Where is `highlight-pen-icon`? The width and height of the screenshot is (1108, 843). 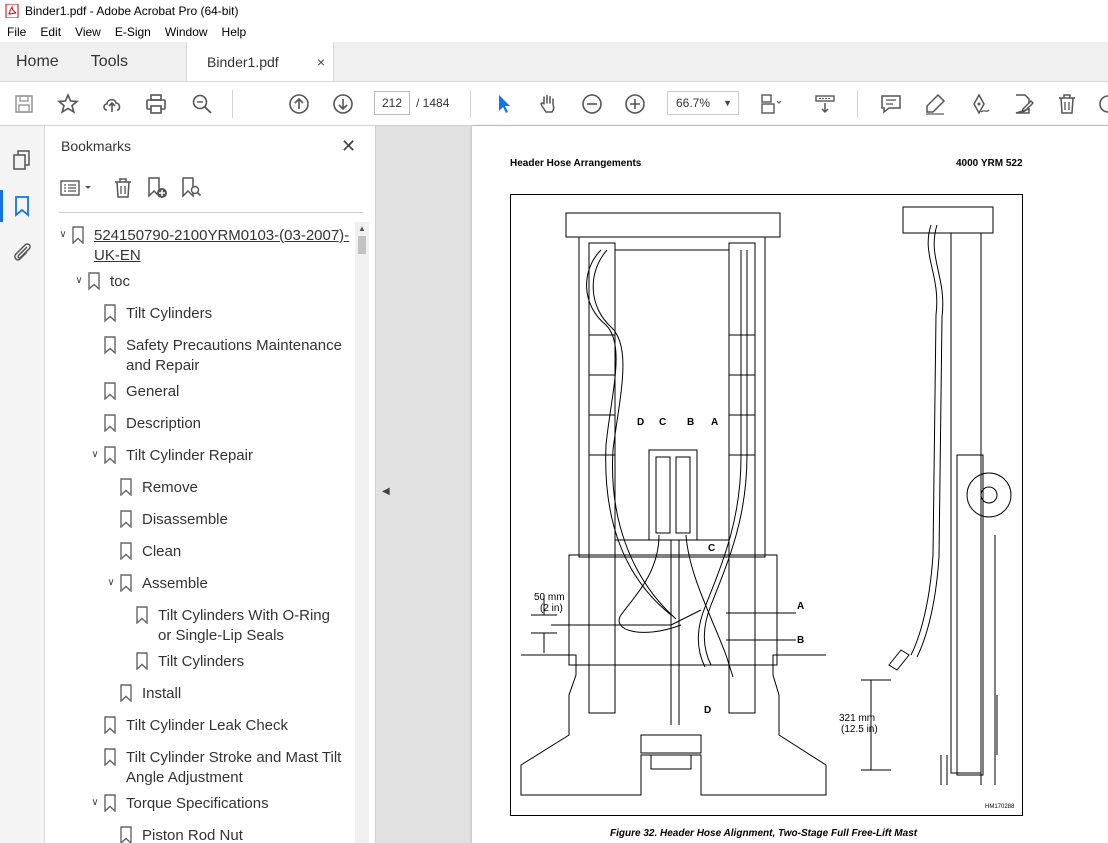
highlight-pen-icon is located at coordinates (935, 104).